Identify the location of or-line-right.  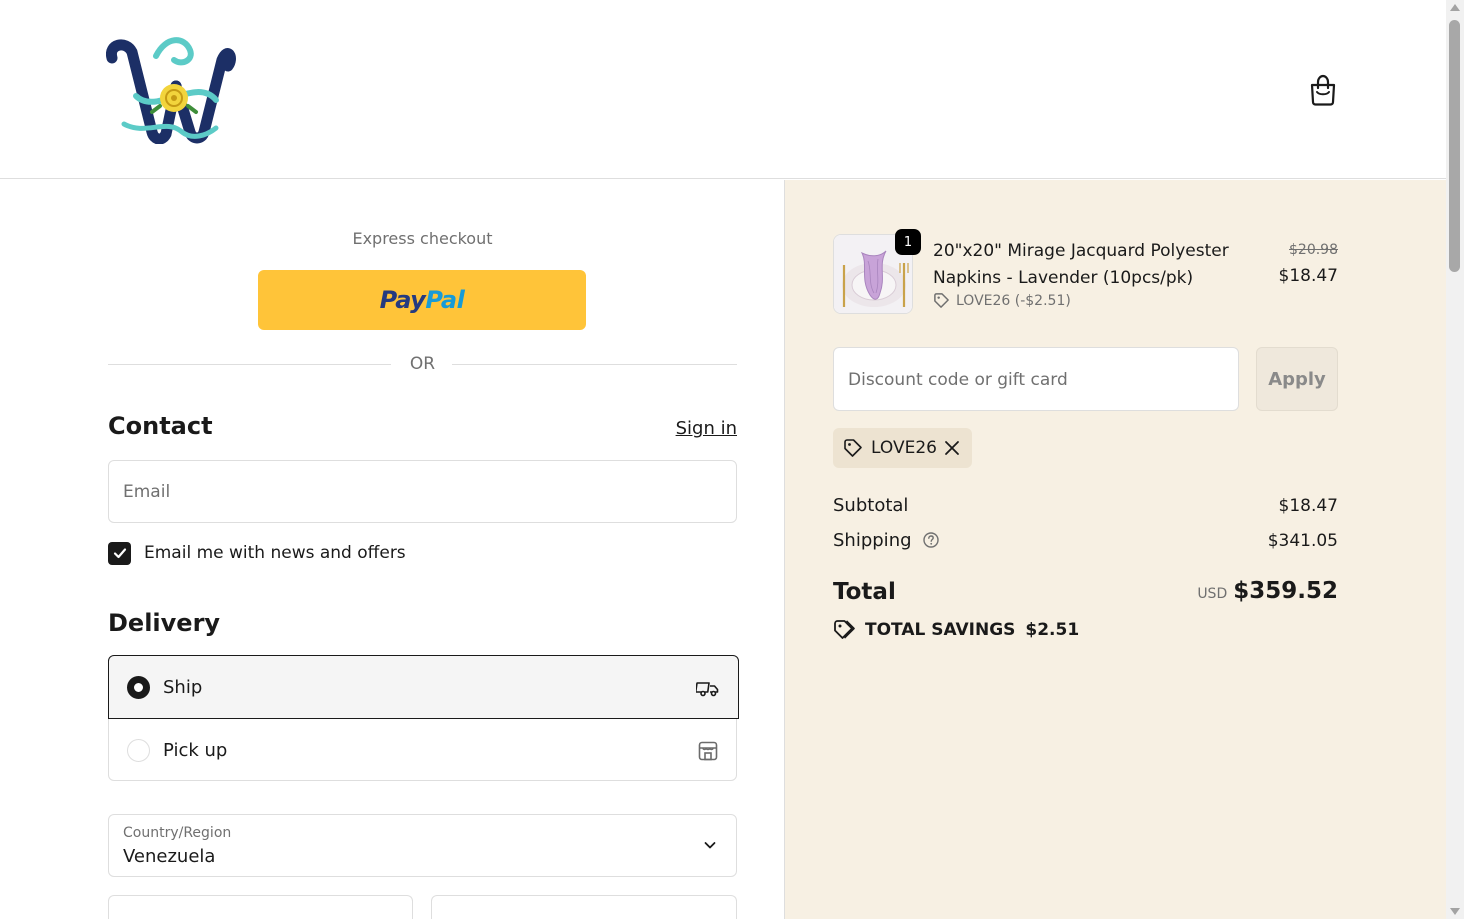
(594, 364).